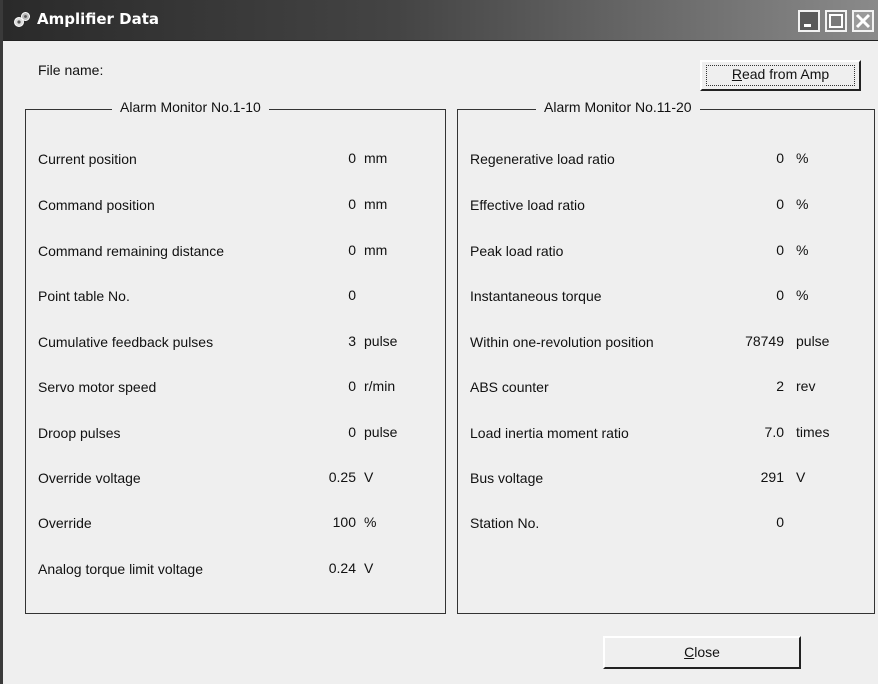 The image size is (878, 684). I want to click on monitor-label: Bus voltage, so click(507, 478).